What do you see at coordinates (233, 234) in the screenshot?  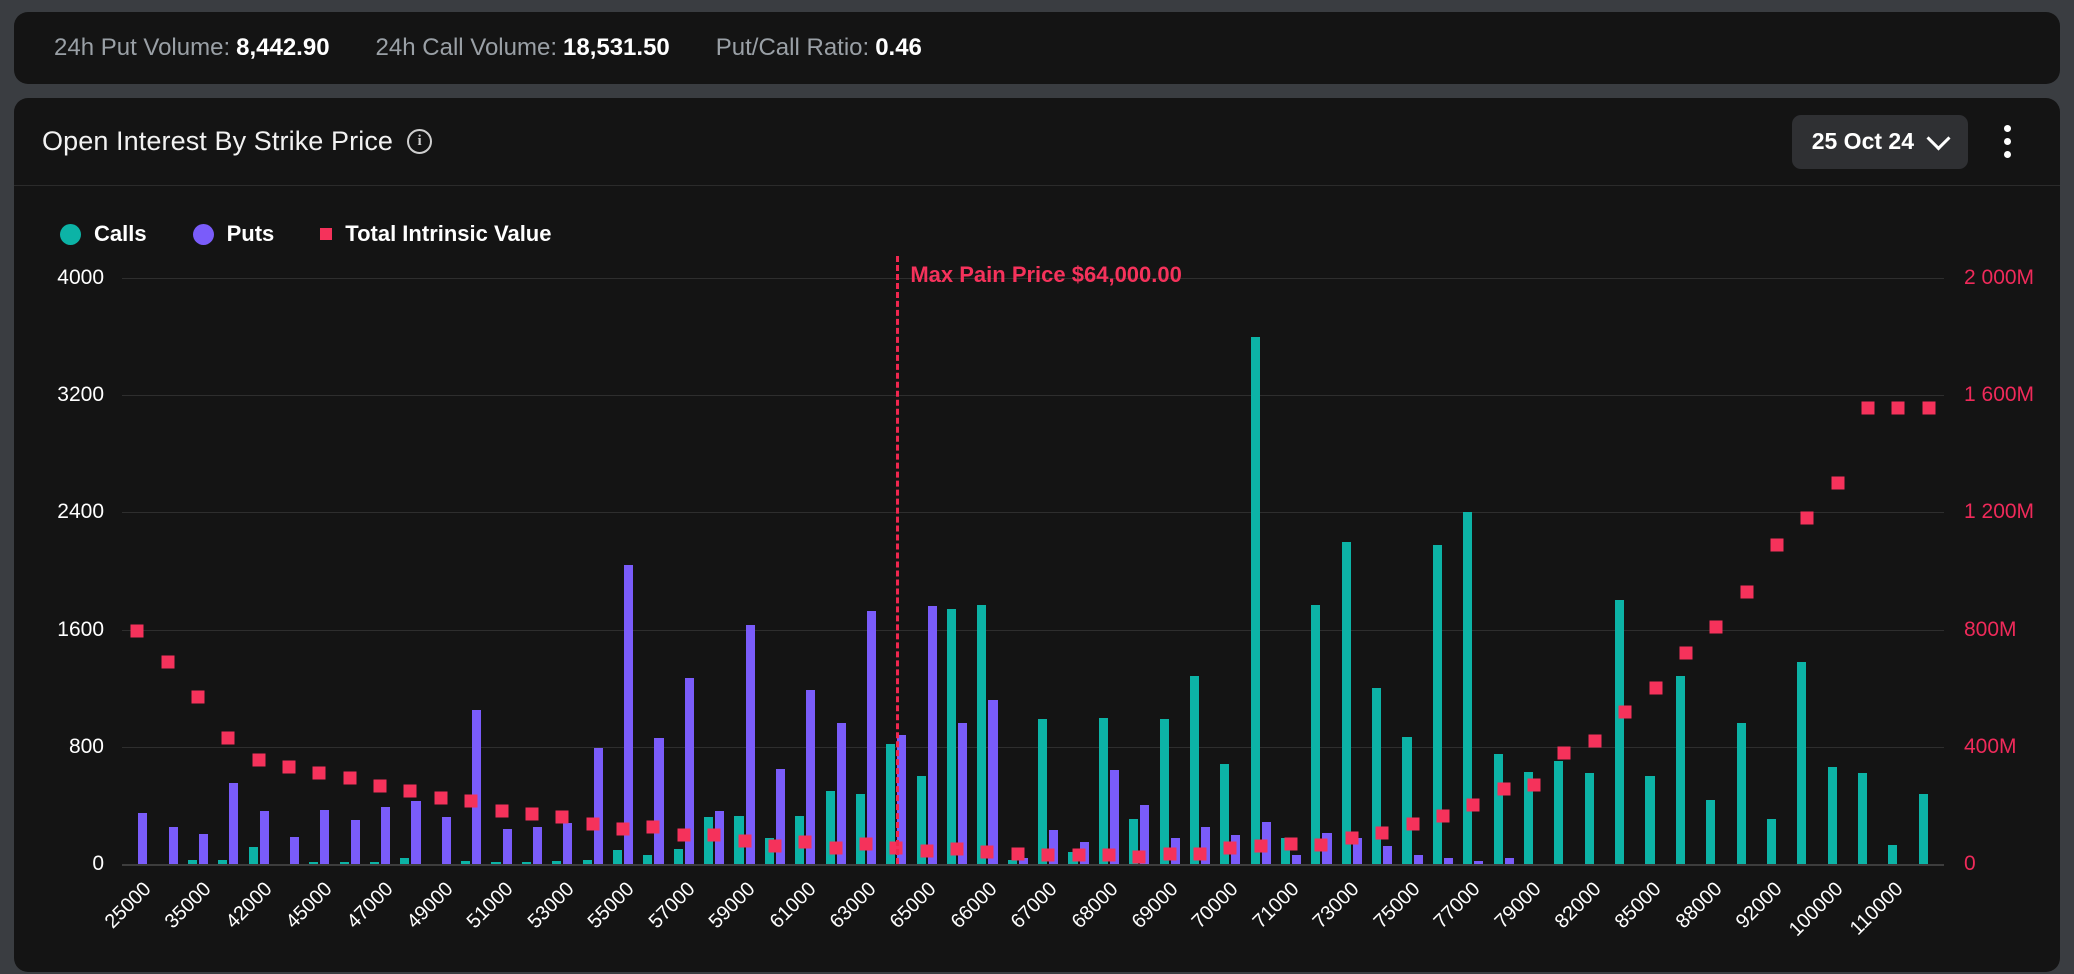 I see `legend-item-puts: Puts` at bounding box center [233, 234].